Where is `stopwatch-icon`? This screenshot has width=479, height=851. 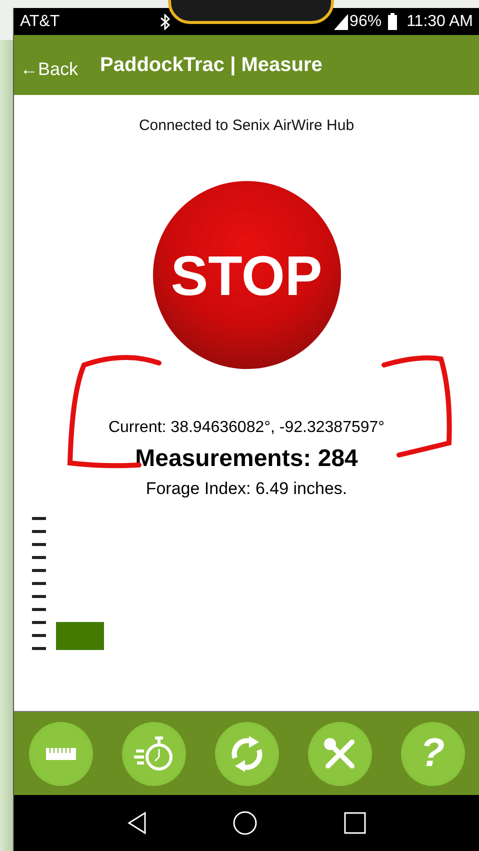 stopwatch-icon is located at coordinates (154, 753).